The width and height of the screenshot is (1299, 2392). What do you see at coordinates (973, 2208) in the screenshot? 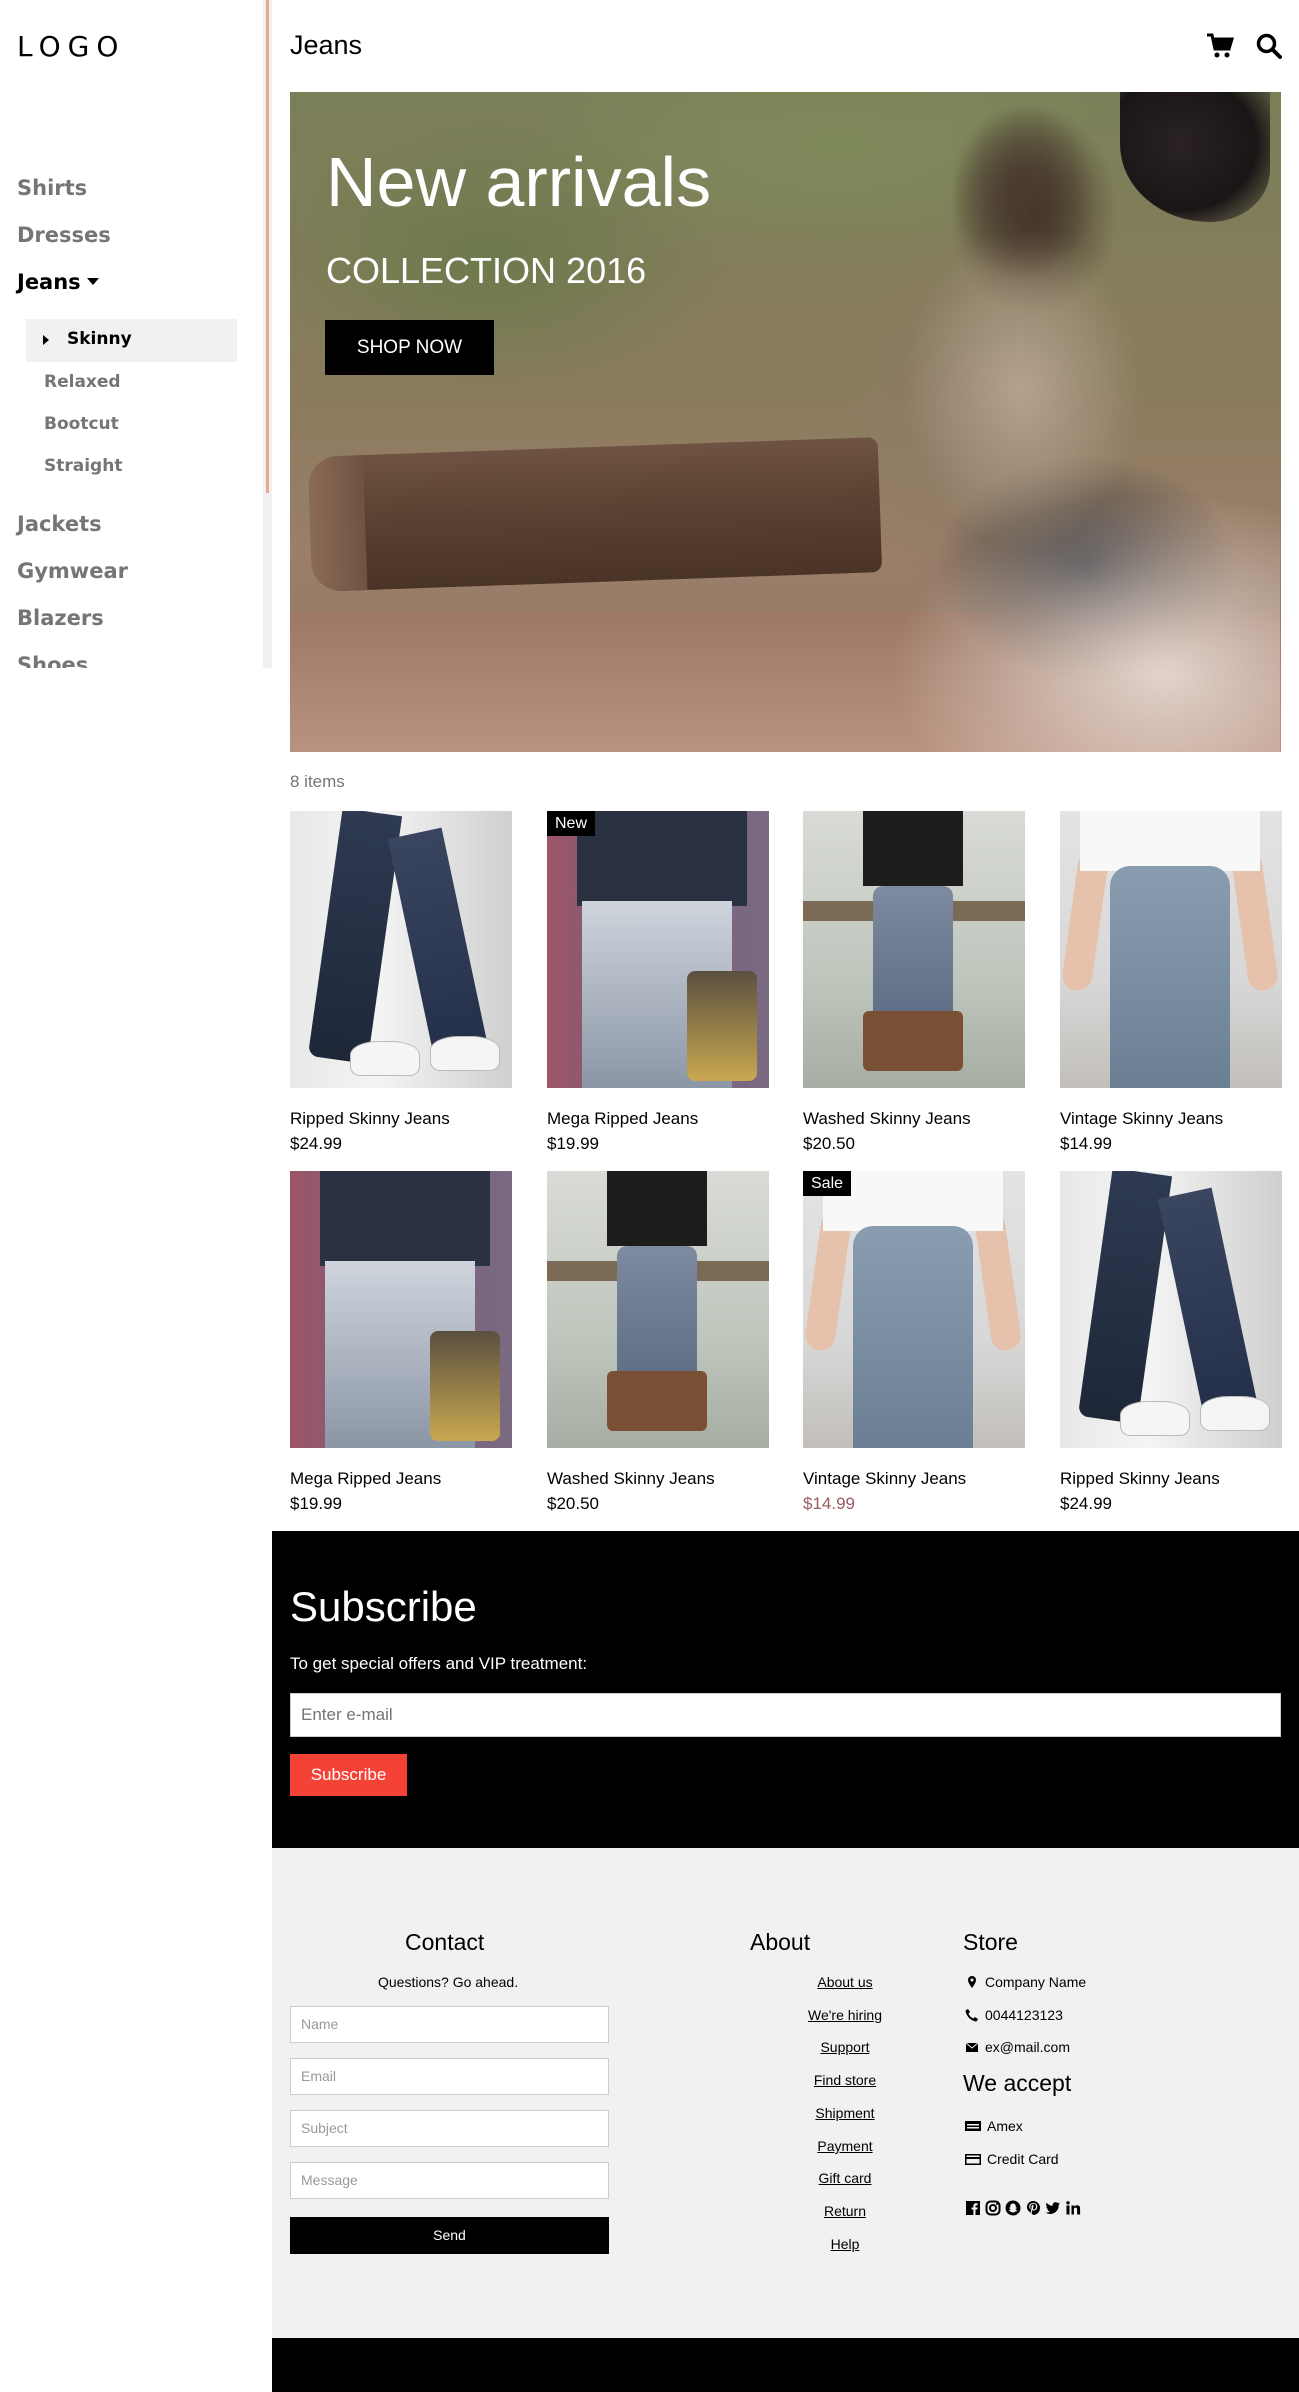
I see `facebook-icon` at bounding box center [973, 2208].